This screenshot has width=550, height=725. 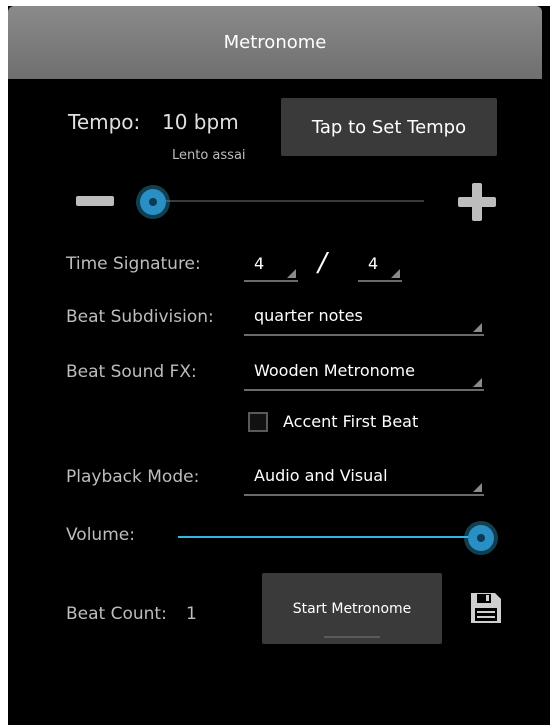 I want to click on title-bar: Metronome, so click(x=275, y=42).